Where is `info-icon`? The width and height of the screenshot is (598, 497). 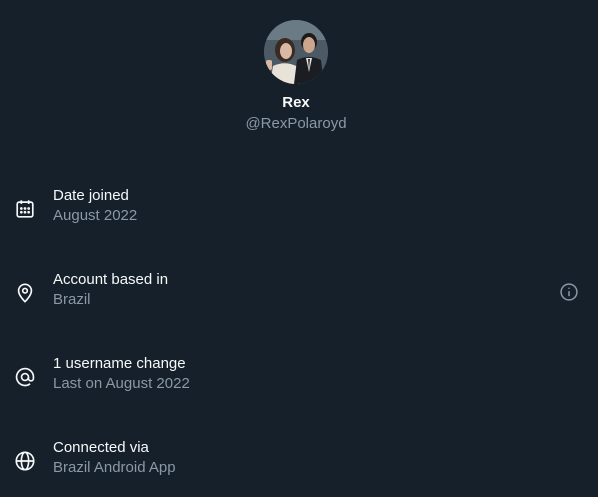
info-icon is located at coordinates (569, 292).